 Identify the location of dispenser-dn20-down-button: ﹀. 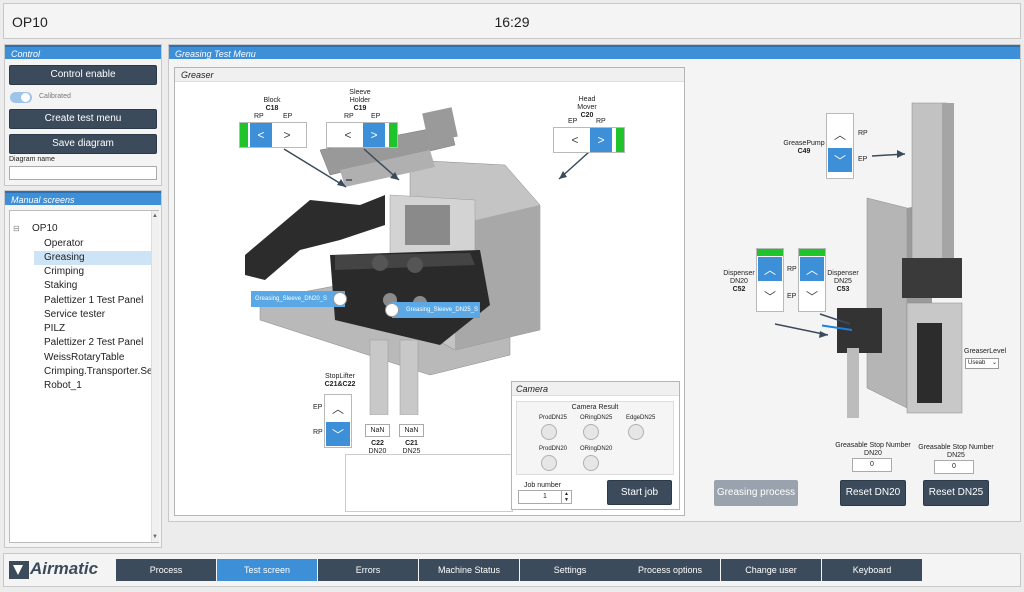
(770, 296).